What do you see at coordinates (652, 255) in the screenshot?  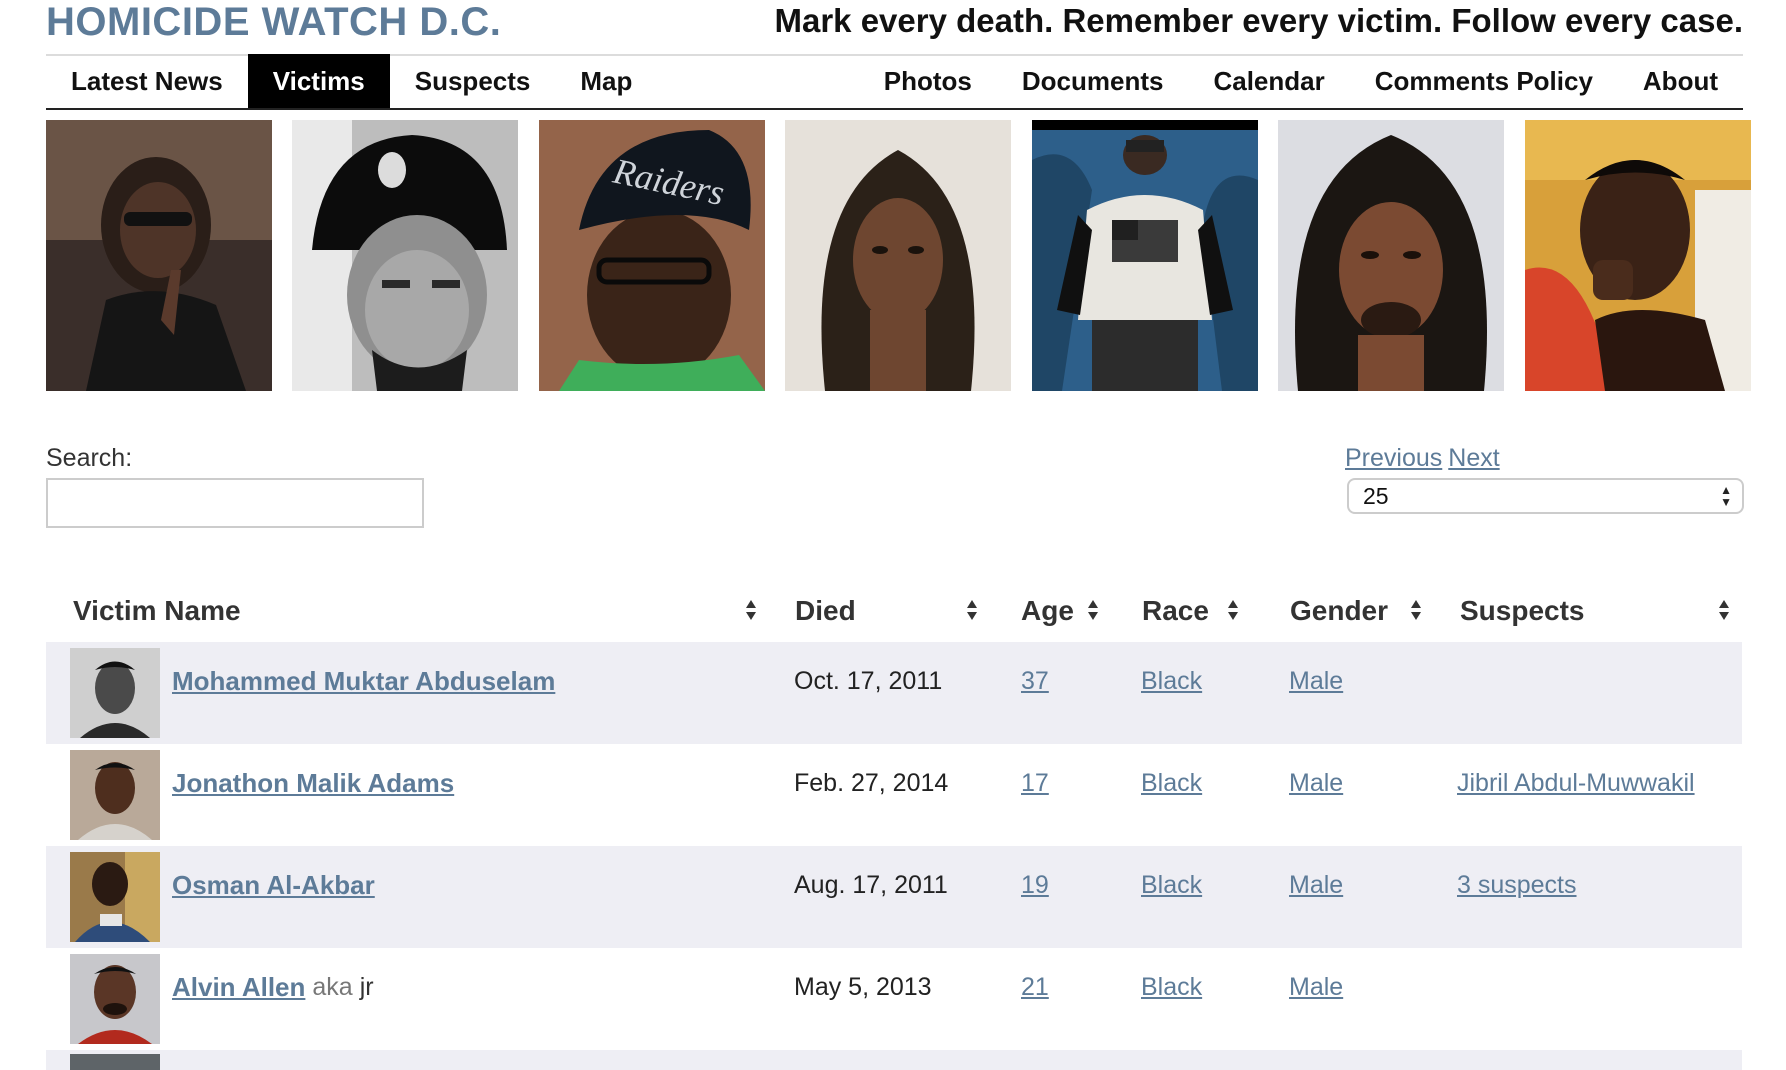 I see `victim-photo-3: Raiders` at bounding box center [652, 255].